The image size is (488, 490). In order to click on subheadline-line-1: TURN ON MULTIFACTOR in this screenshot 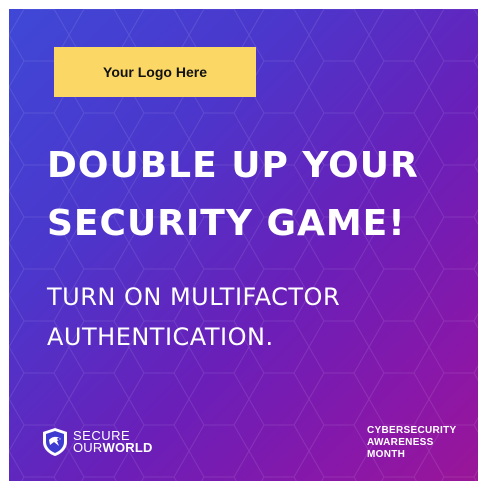, I will do `click(194, 297)`.